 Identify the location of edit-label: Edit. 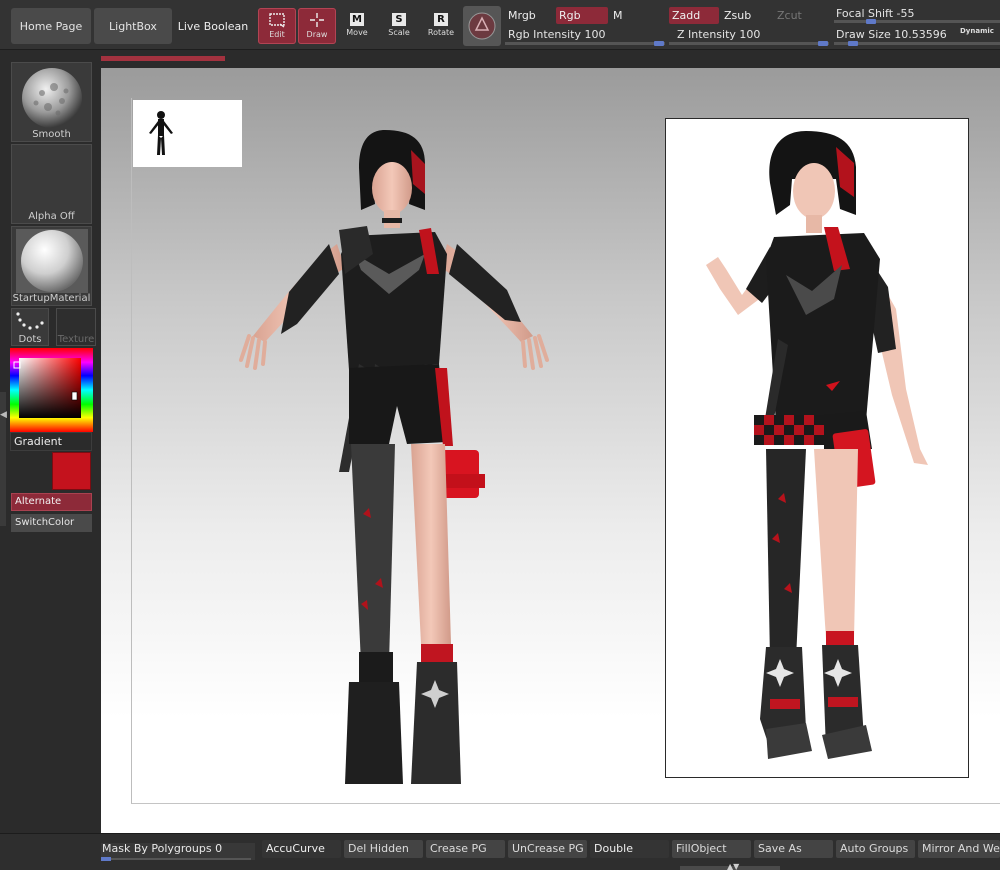
(277, 34).